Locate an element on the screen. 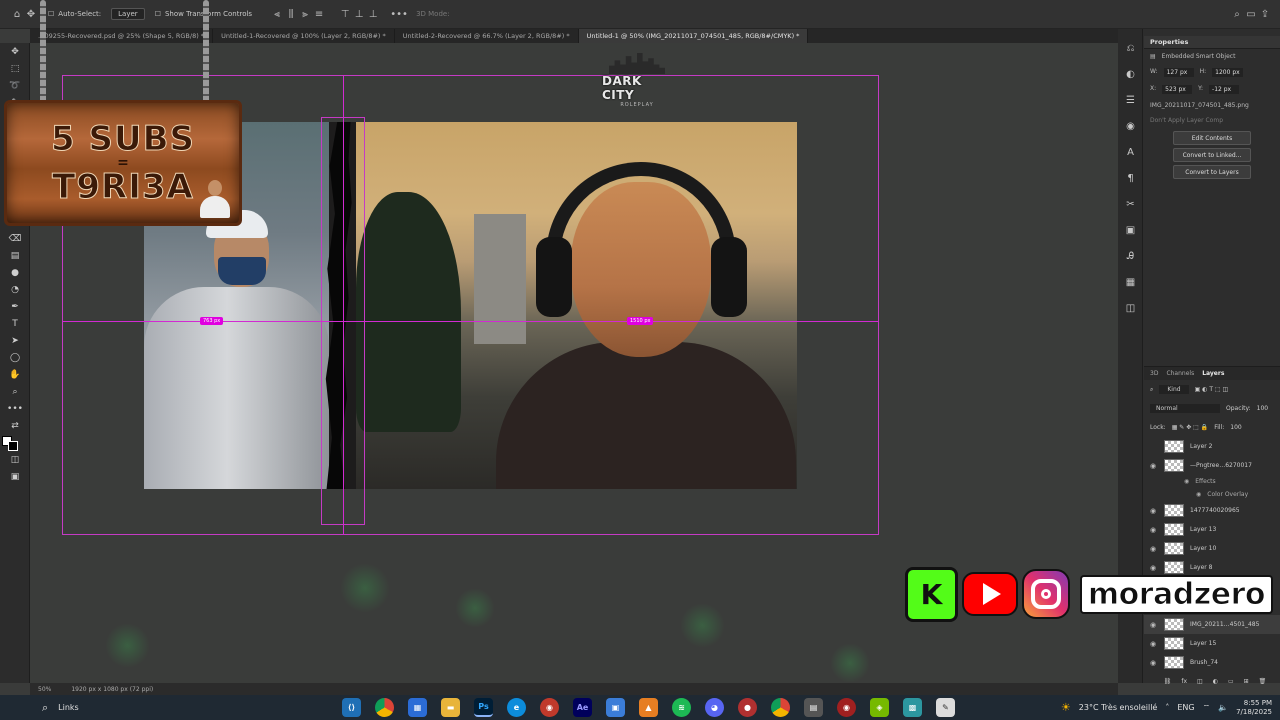 This screenshot has width=1280, height=720. filter-icons: ▣ ◐ T ⬚ ◫ is located at coordinates (1212, 389).